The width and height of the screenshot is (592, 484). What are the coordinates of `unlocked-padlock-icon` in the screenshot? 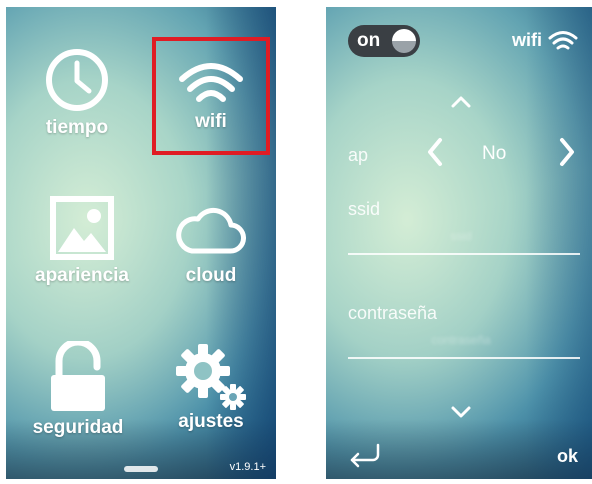 It's located at (78, 376).